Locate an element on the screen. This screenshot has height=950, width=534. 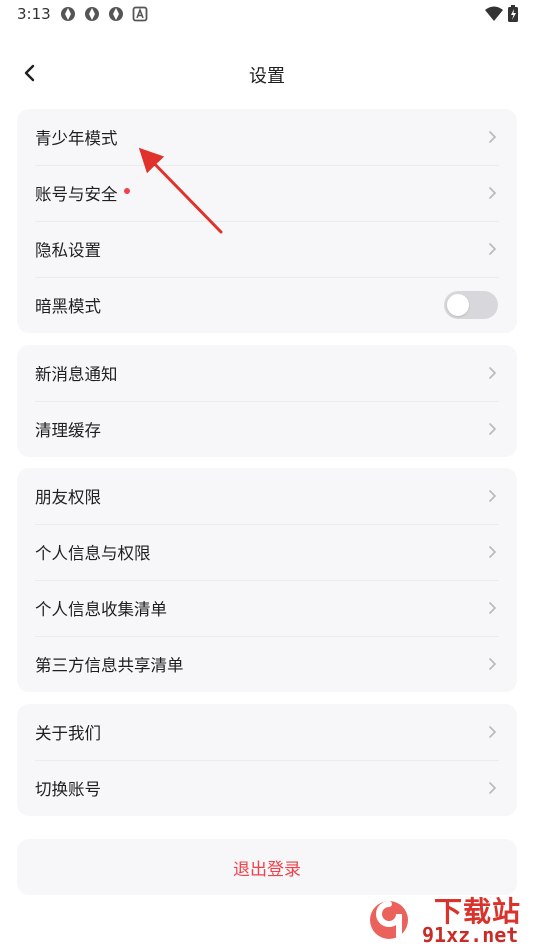
settings-item-dark-mode: 暗黑模式 is located at coordinates (267, 305).